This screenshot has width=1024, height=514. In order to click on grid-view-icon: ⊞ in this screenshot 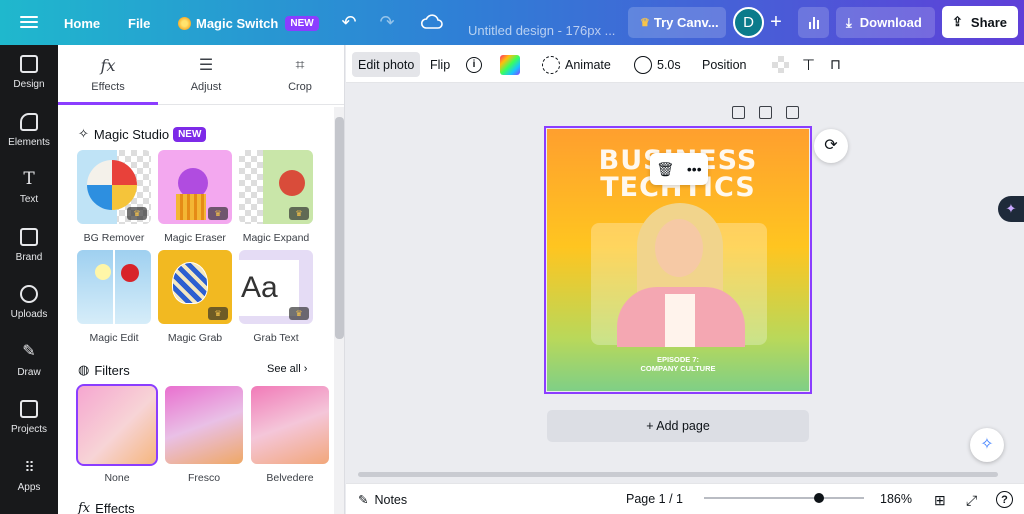, I will do `click(940, 500)`.